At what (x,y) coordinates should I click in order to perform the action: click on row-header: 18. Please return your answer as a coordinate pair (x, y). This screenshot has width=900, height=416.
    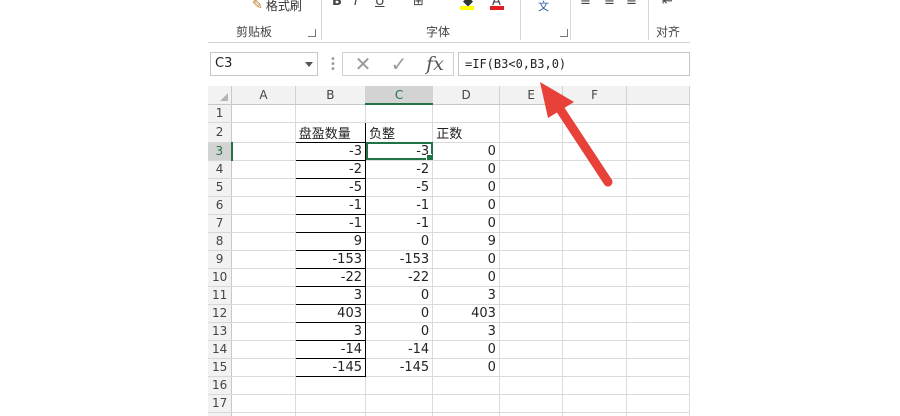
    Looking at the image, I should click on (220, 414).